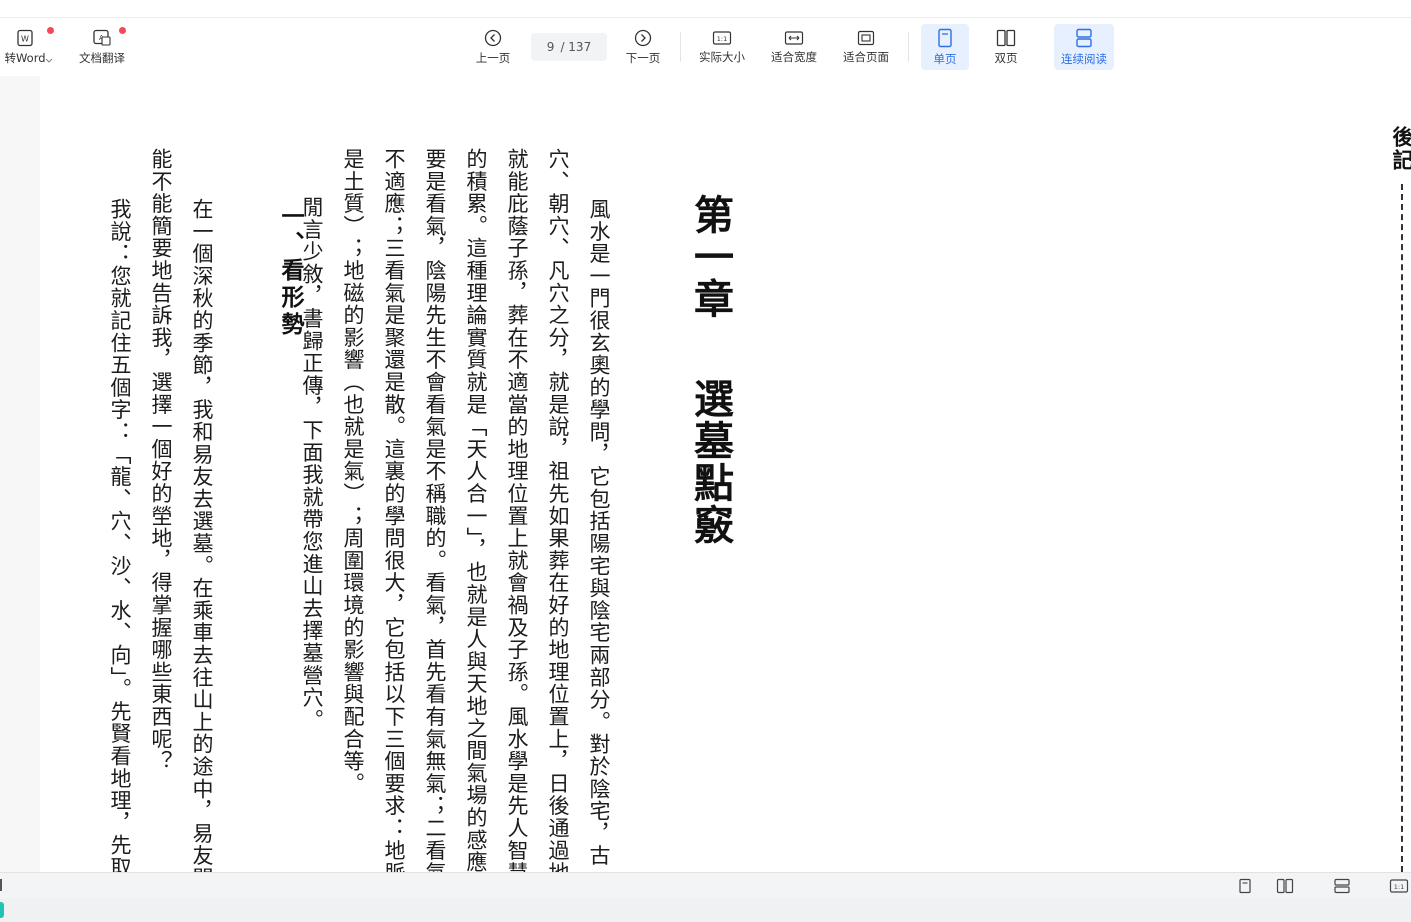  I want to click on body-column: 不適應；三看氣是聚還是散。這裏的學問很大，它包括以下三個要求：地脈, so click(394, 510).